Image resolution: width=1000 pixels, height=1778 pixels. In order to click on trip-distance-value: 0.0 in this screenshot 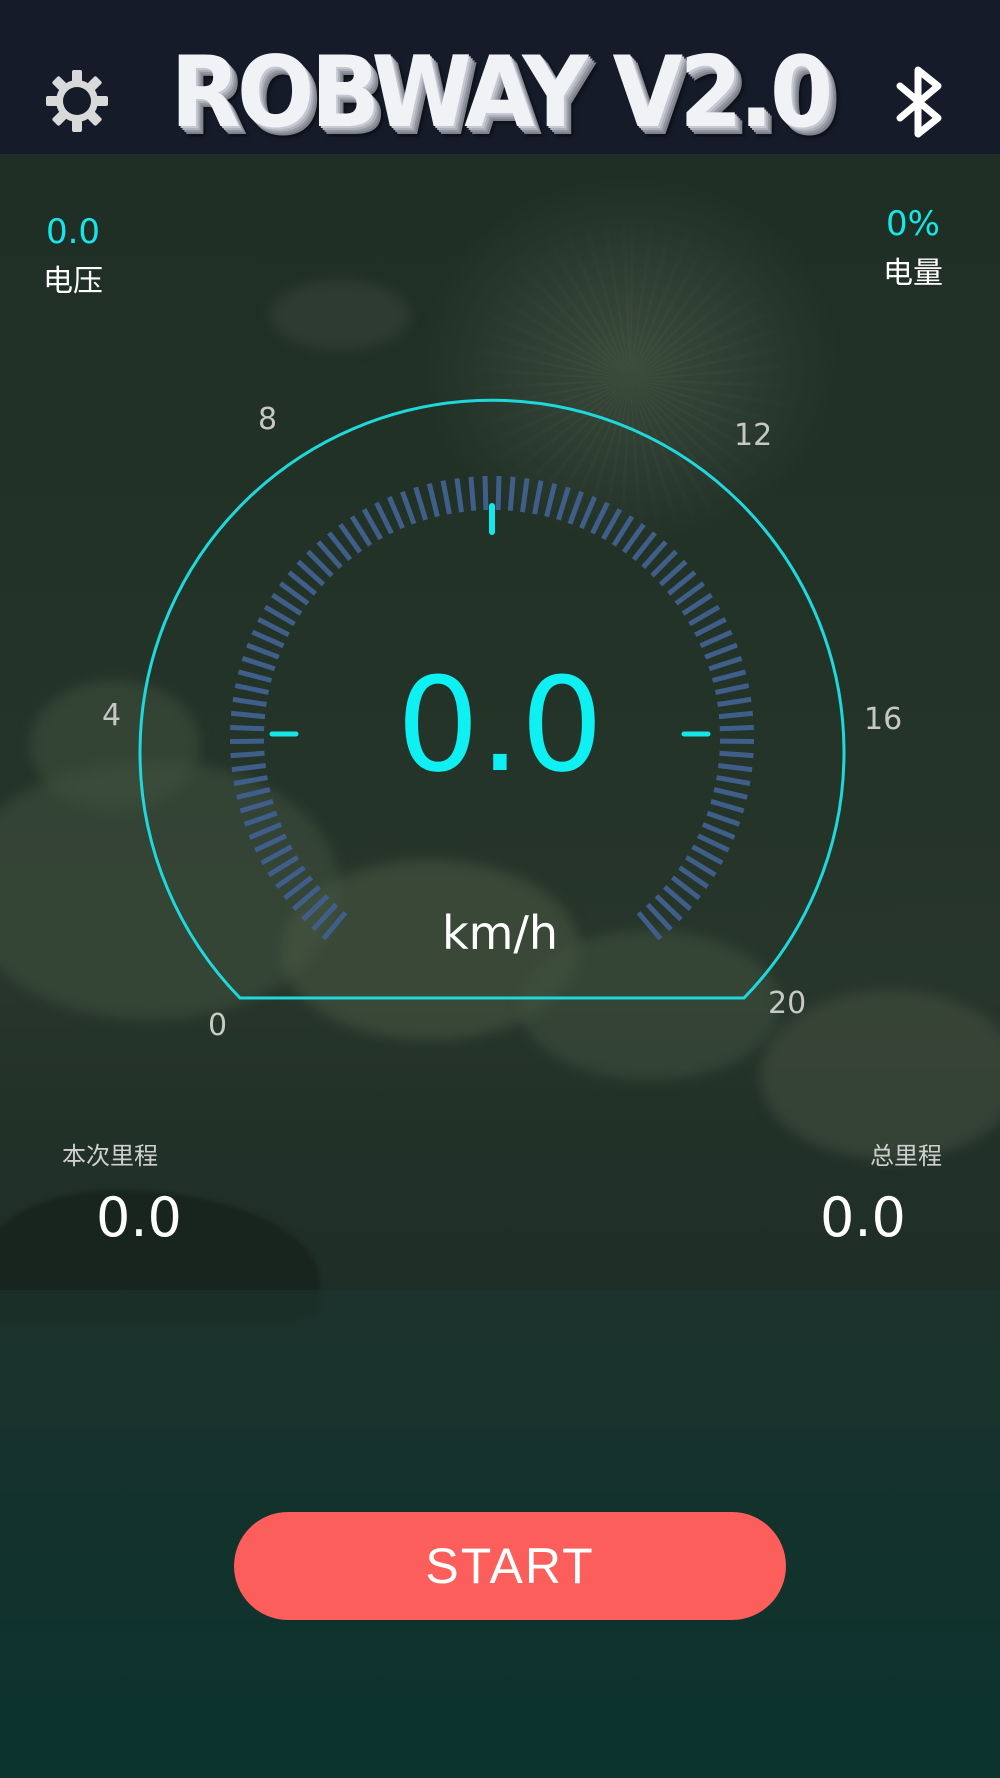, I will do `click(139, 1217)`.